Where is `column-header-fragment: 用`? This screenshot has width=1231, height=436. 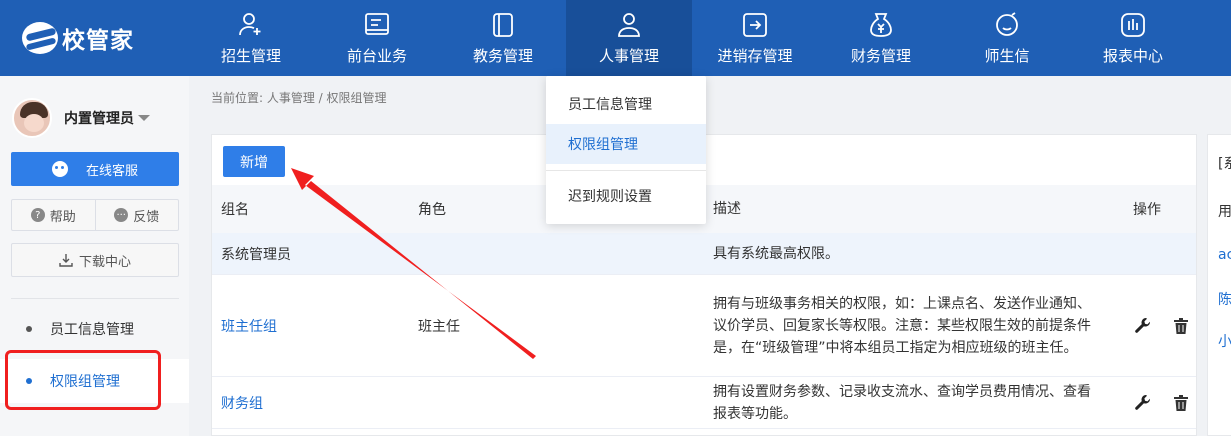 column-header-fragment: 用 is located at coordinates (1224, 212).